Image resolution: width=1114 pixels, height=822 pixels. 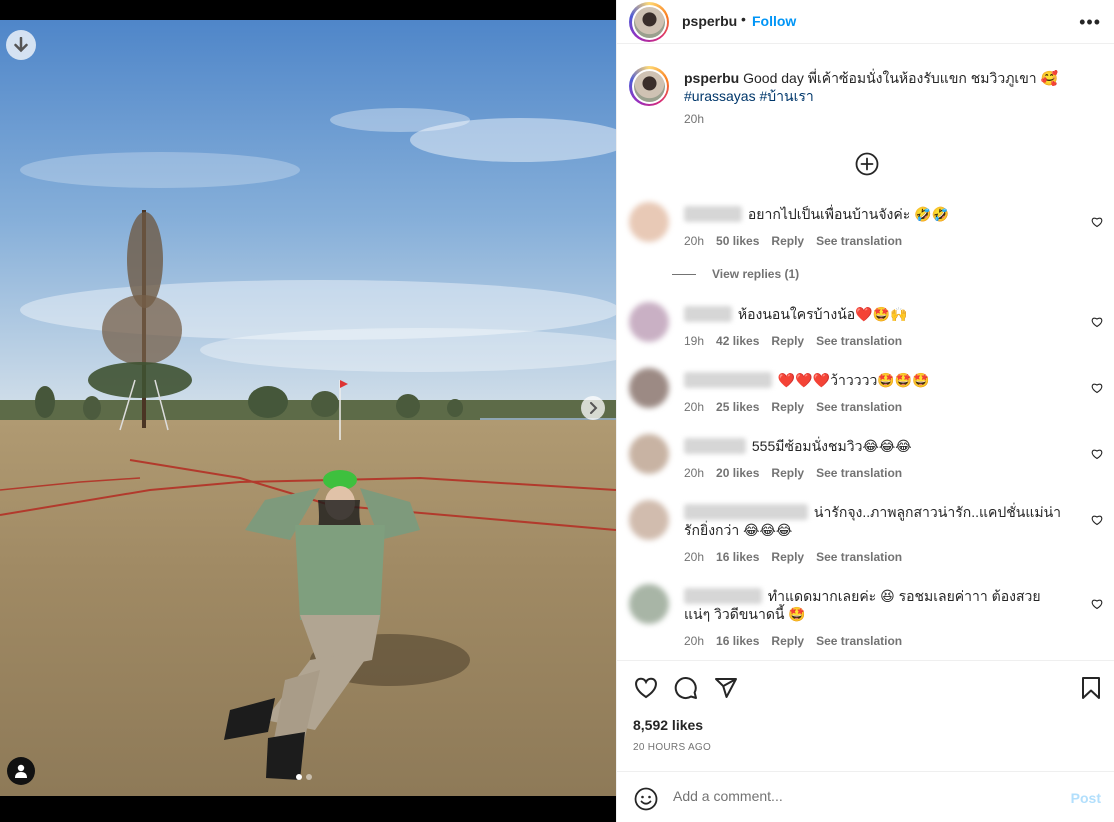 I want to click on post-actions: 8,592 likes 20 HOURS AGO, so click(x=865, y=715).